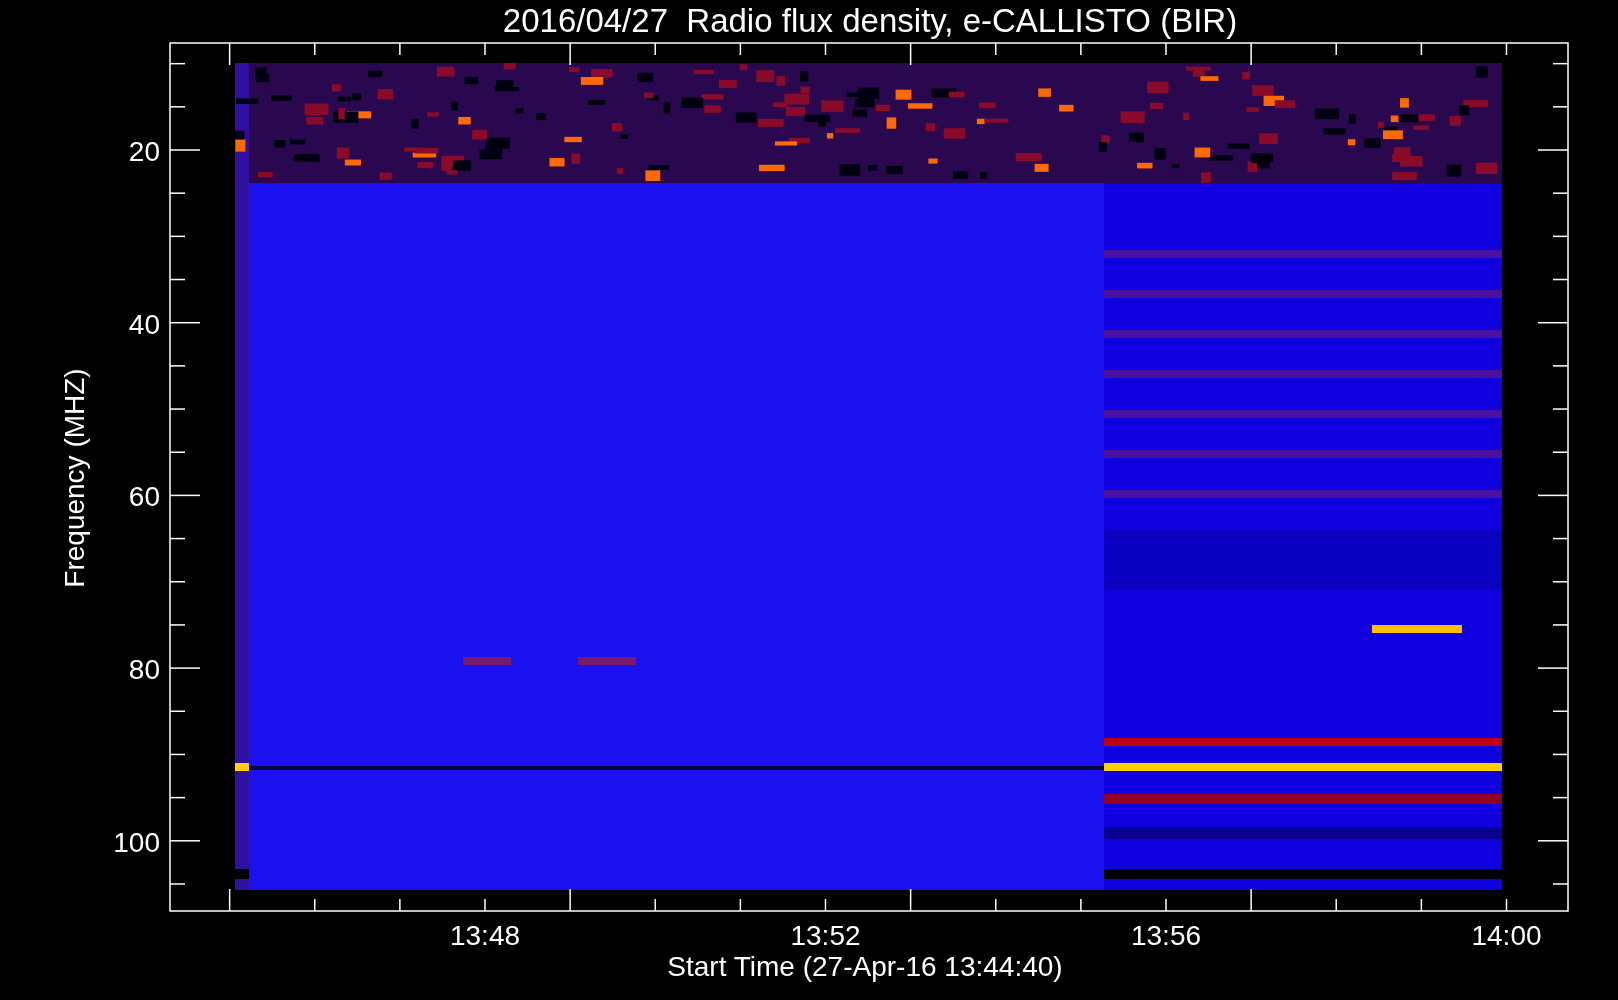 The height and width of the screenshot is (1000, 1618). What do you see at coordinates (144, 324) in the screenshot?
I see `y-tick-label: 40` at bounding box center [144, 324].